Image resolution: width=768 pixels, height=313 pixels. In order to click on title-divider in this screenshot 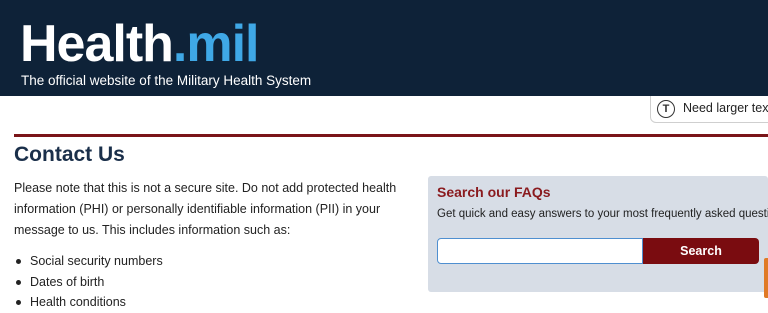, I will do `click(391, 135)`.